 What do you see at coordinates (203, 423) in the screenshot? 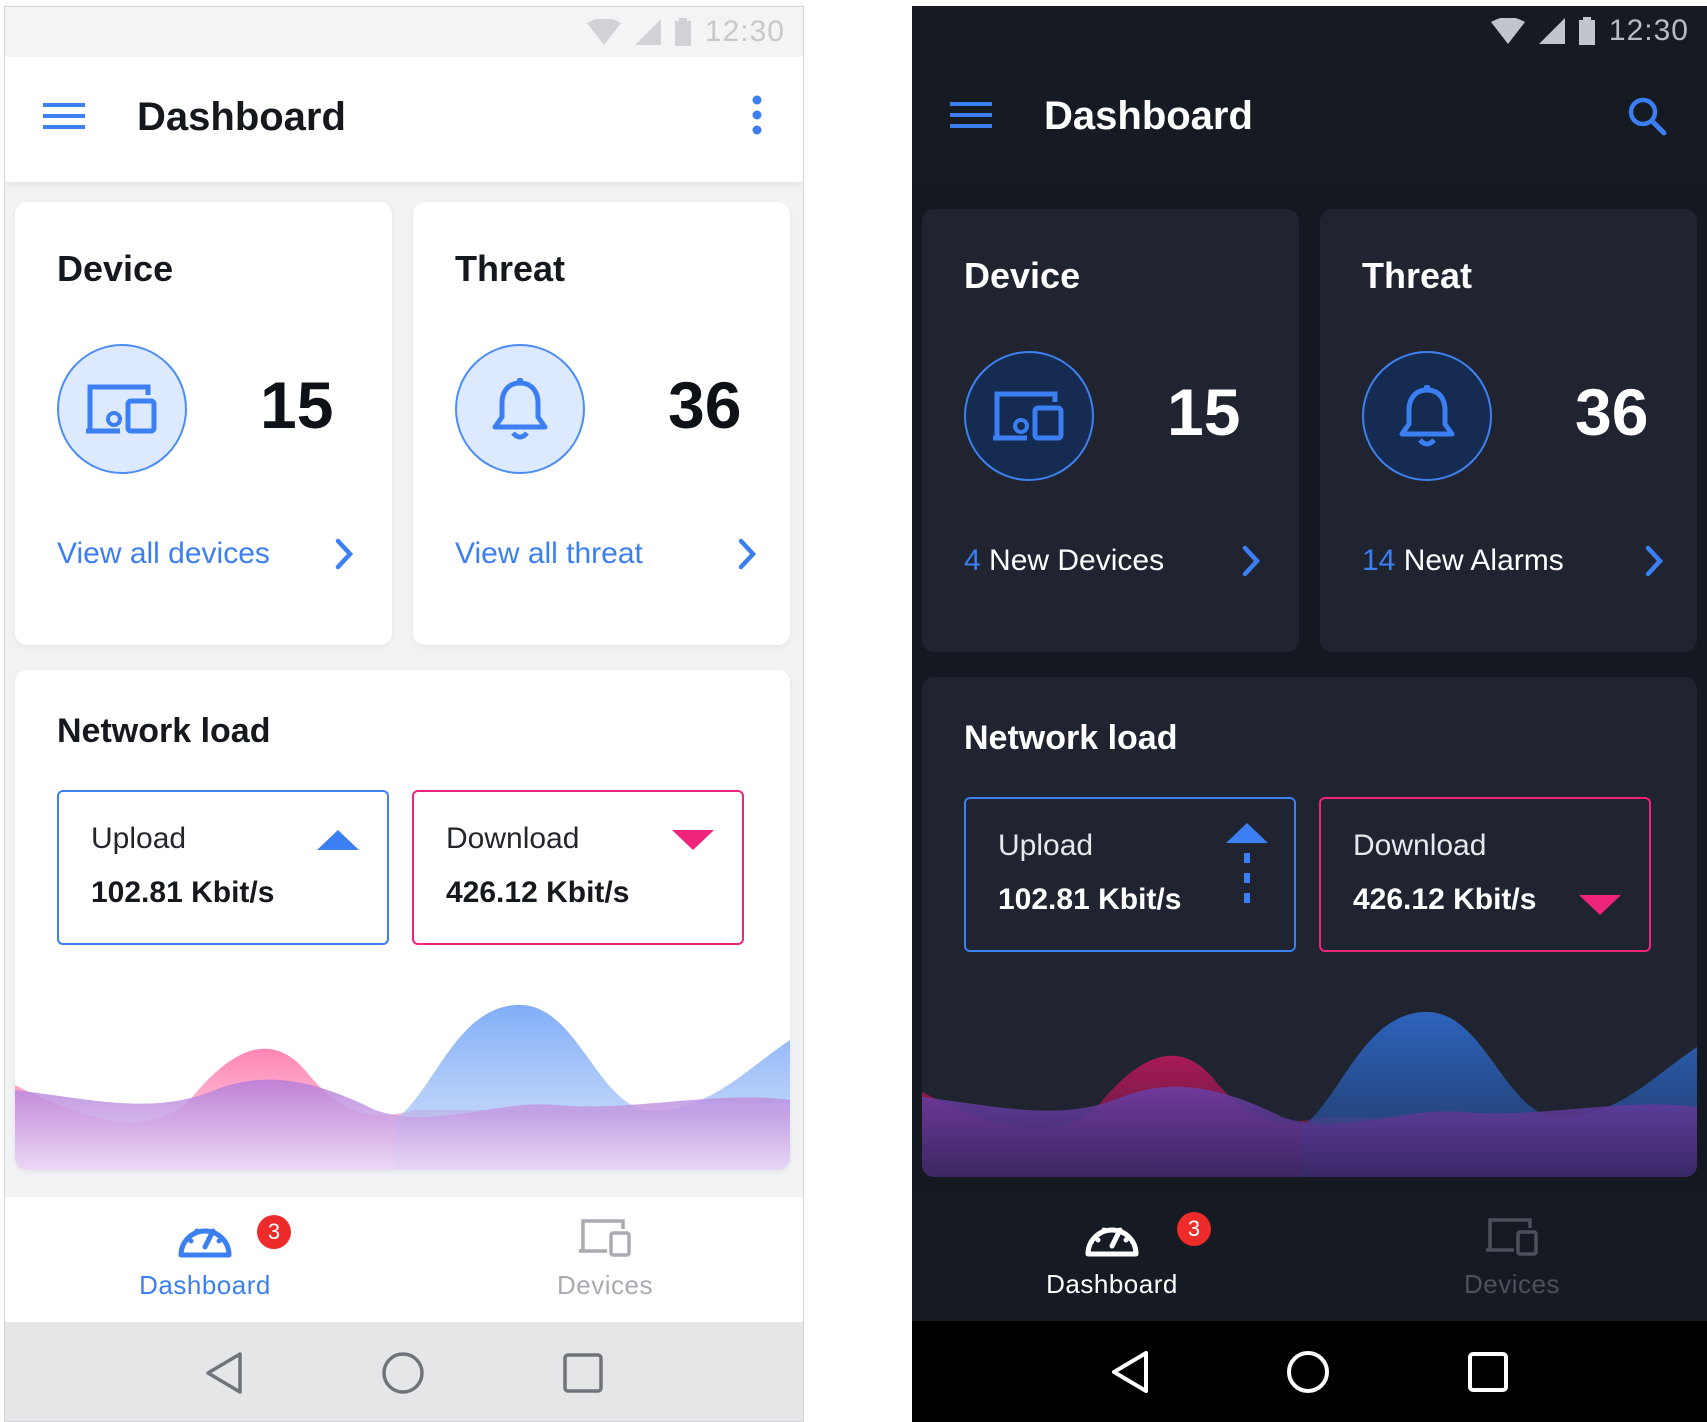
I see `device-card: Device 15 View all devices` at bounding box center [203, 423].